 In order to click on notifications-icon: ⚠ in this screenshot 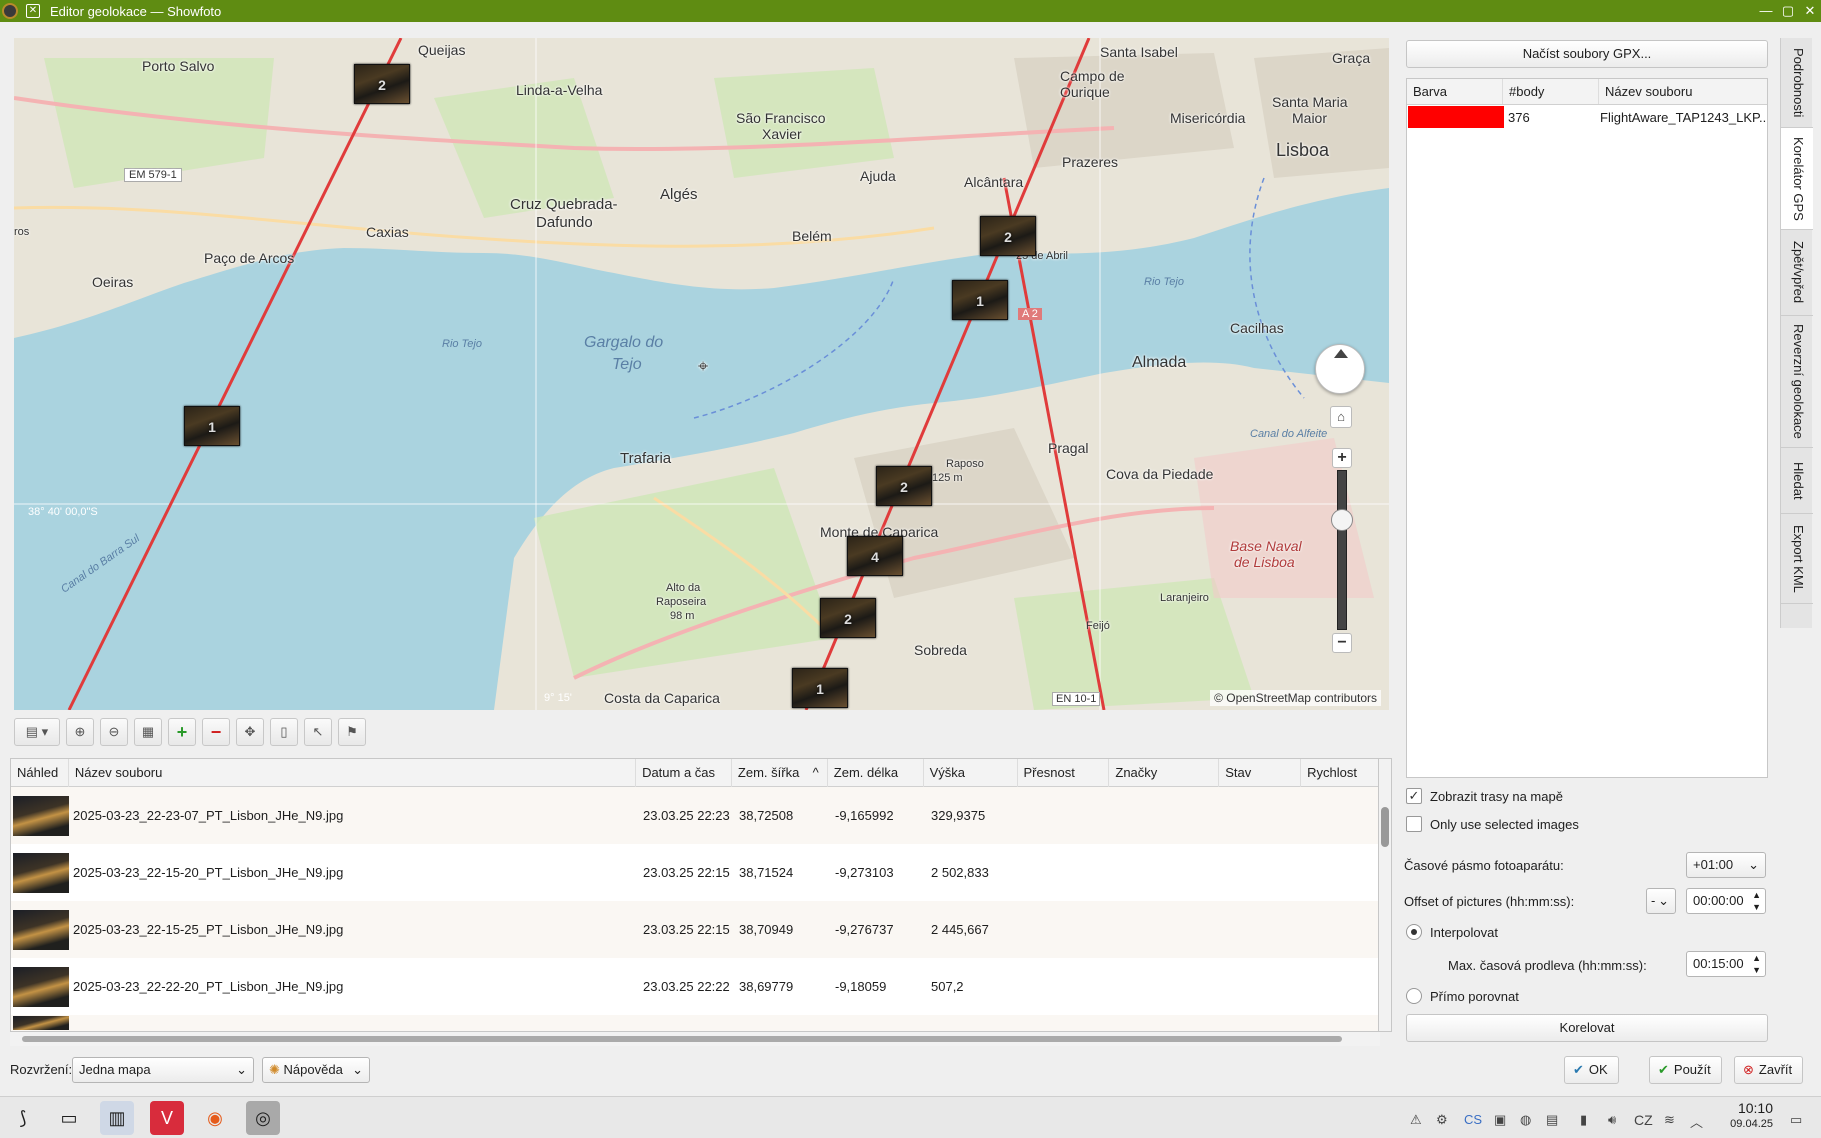, I will do `click(1416, 1120)`.